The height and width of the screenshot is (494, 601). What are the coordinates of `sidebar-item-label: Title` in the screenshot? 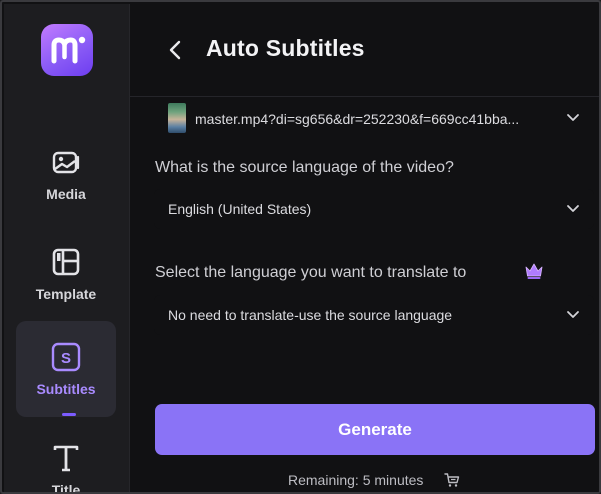 It's located at (66, 488).